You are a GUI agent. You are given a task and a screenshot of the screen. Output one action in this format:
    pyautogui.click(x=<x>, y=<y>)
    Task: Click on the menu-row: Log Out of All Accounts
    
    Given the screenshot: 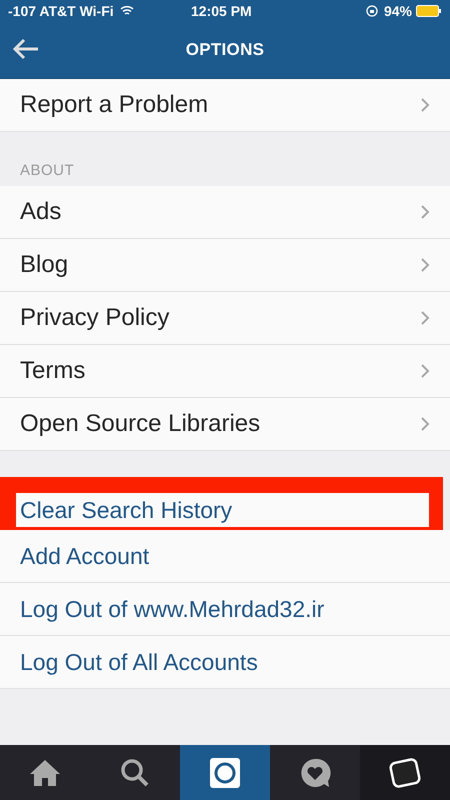 What is the action you would take?
    pyautogui.click(x=225, y=662)
    